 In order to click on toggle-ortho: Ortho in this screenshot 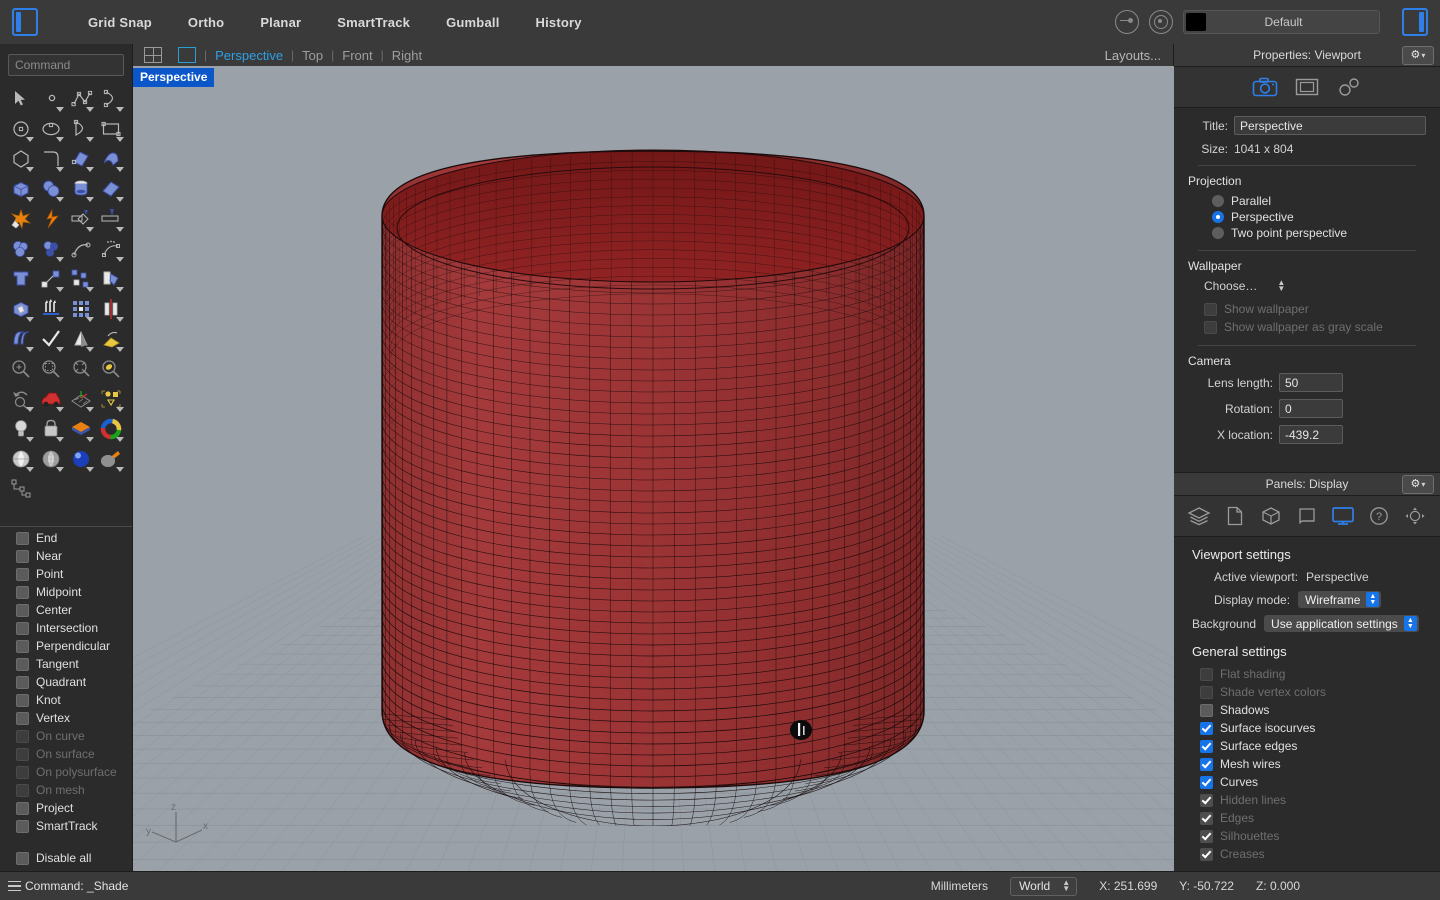, I will do `click(206, 22)`.